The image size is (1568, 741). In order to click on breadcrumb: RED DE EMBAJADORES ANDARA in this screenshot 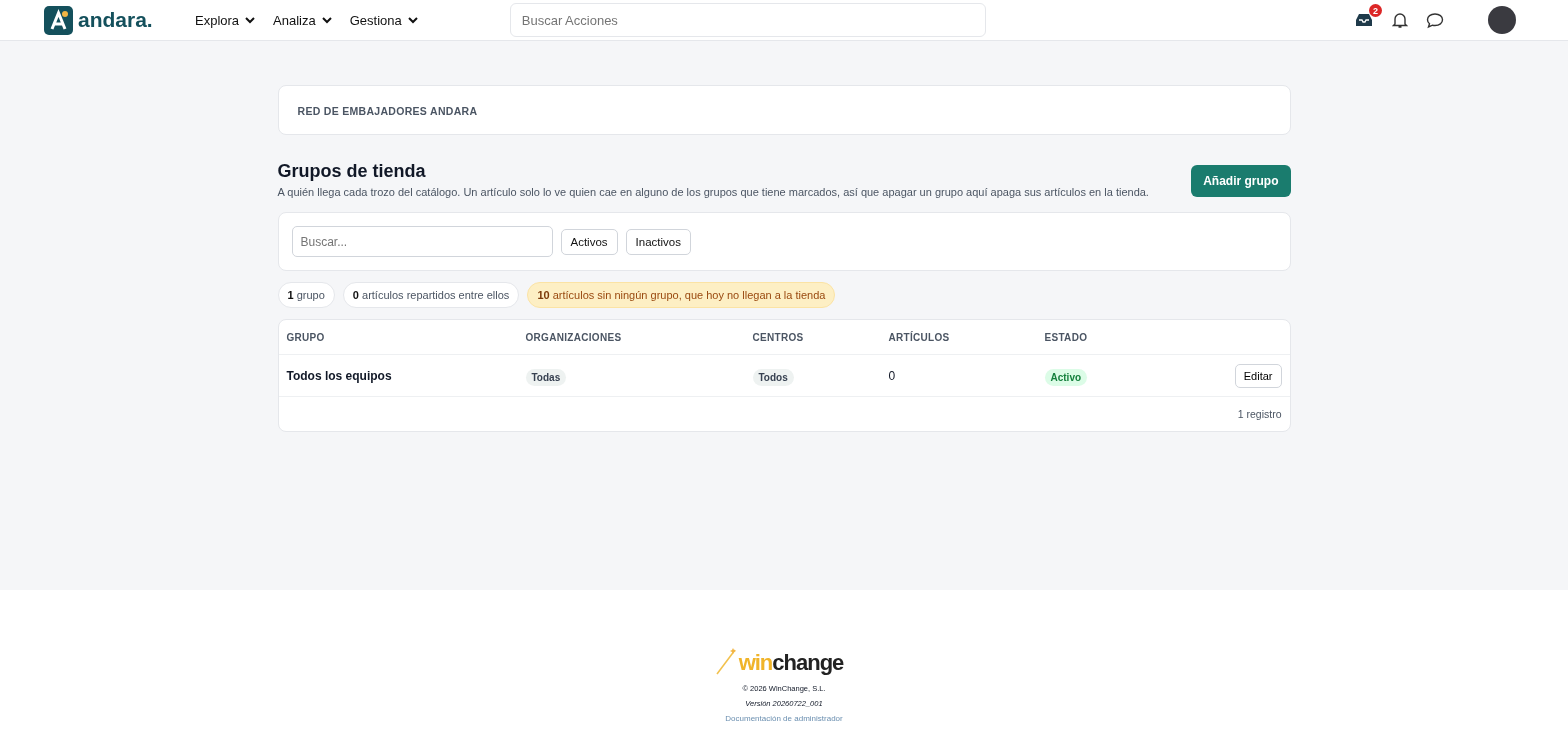, I will do `click(387, 111)`.